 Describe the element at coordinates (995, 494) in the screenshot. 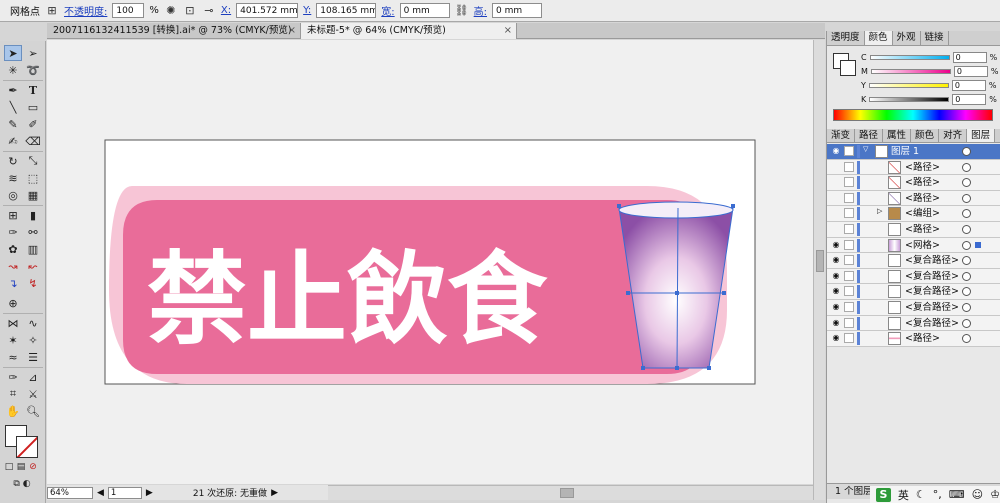

I see `shirt-icon: ♔` at that location.